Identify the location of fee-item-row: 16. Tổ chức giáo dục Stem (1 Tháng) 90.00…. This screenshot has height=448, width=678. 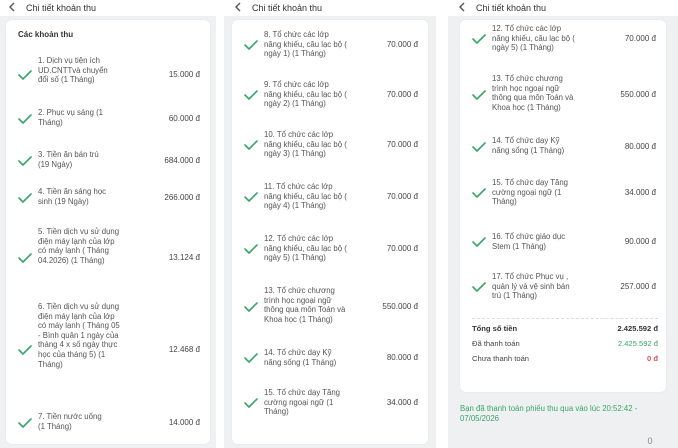
(563, 242).